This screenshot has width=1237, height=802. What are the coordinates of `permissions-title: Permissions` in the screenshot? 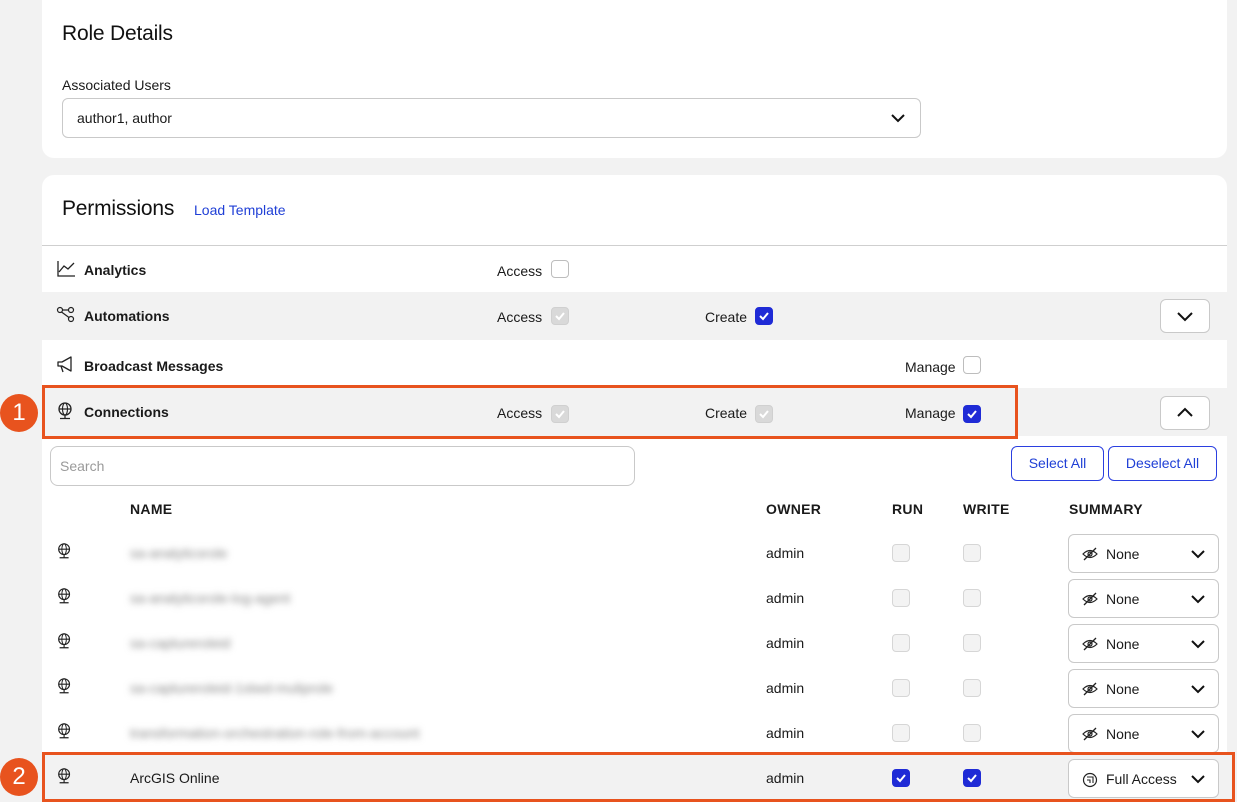 It's located at (118, 208).